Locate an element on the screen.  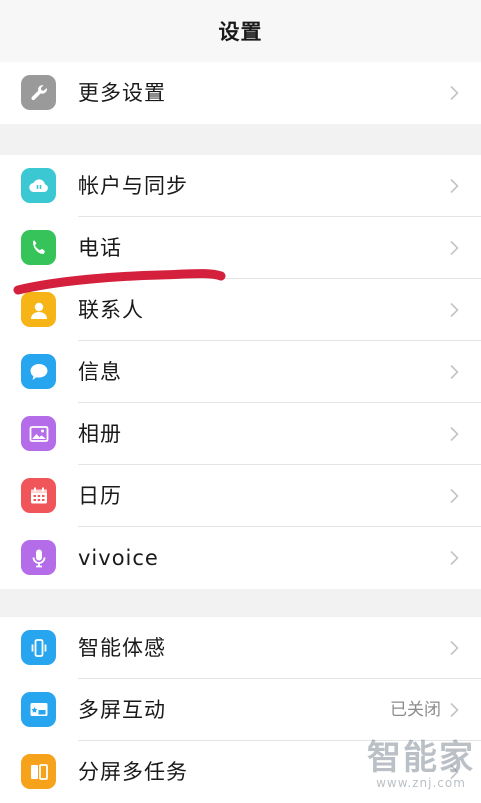
cloud-sync-icon is located at coordinates (38, 185).